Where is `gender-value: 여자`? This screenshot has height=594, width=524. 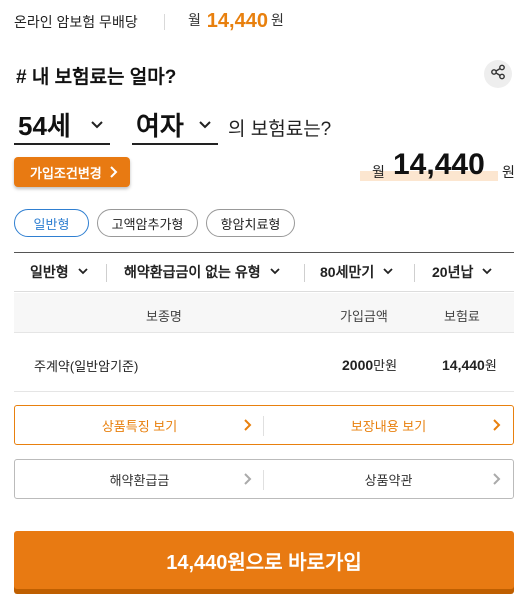
gender-value: 여자 is located at coordinates (160, 125).